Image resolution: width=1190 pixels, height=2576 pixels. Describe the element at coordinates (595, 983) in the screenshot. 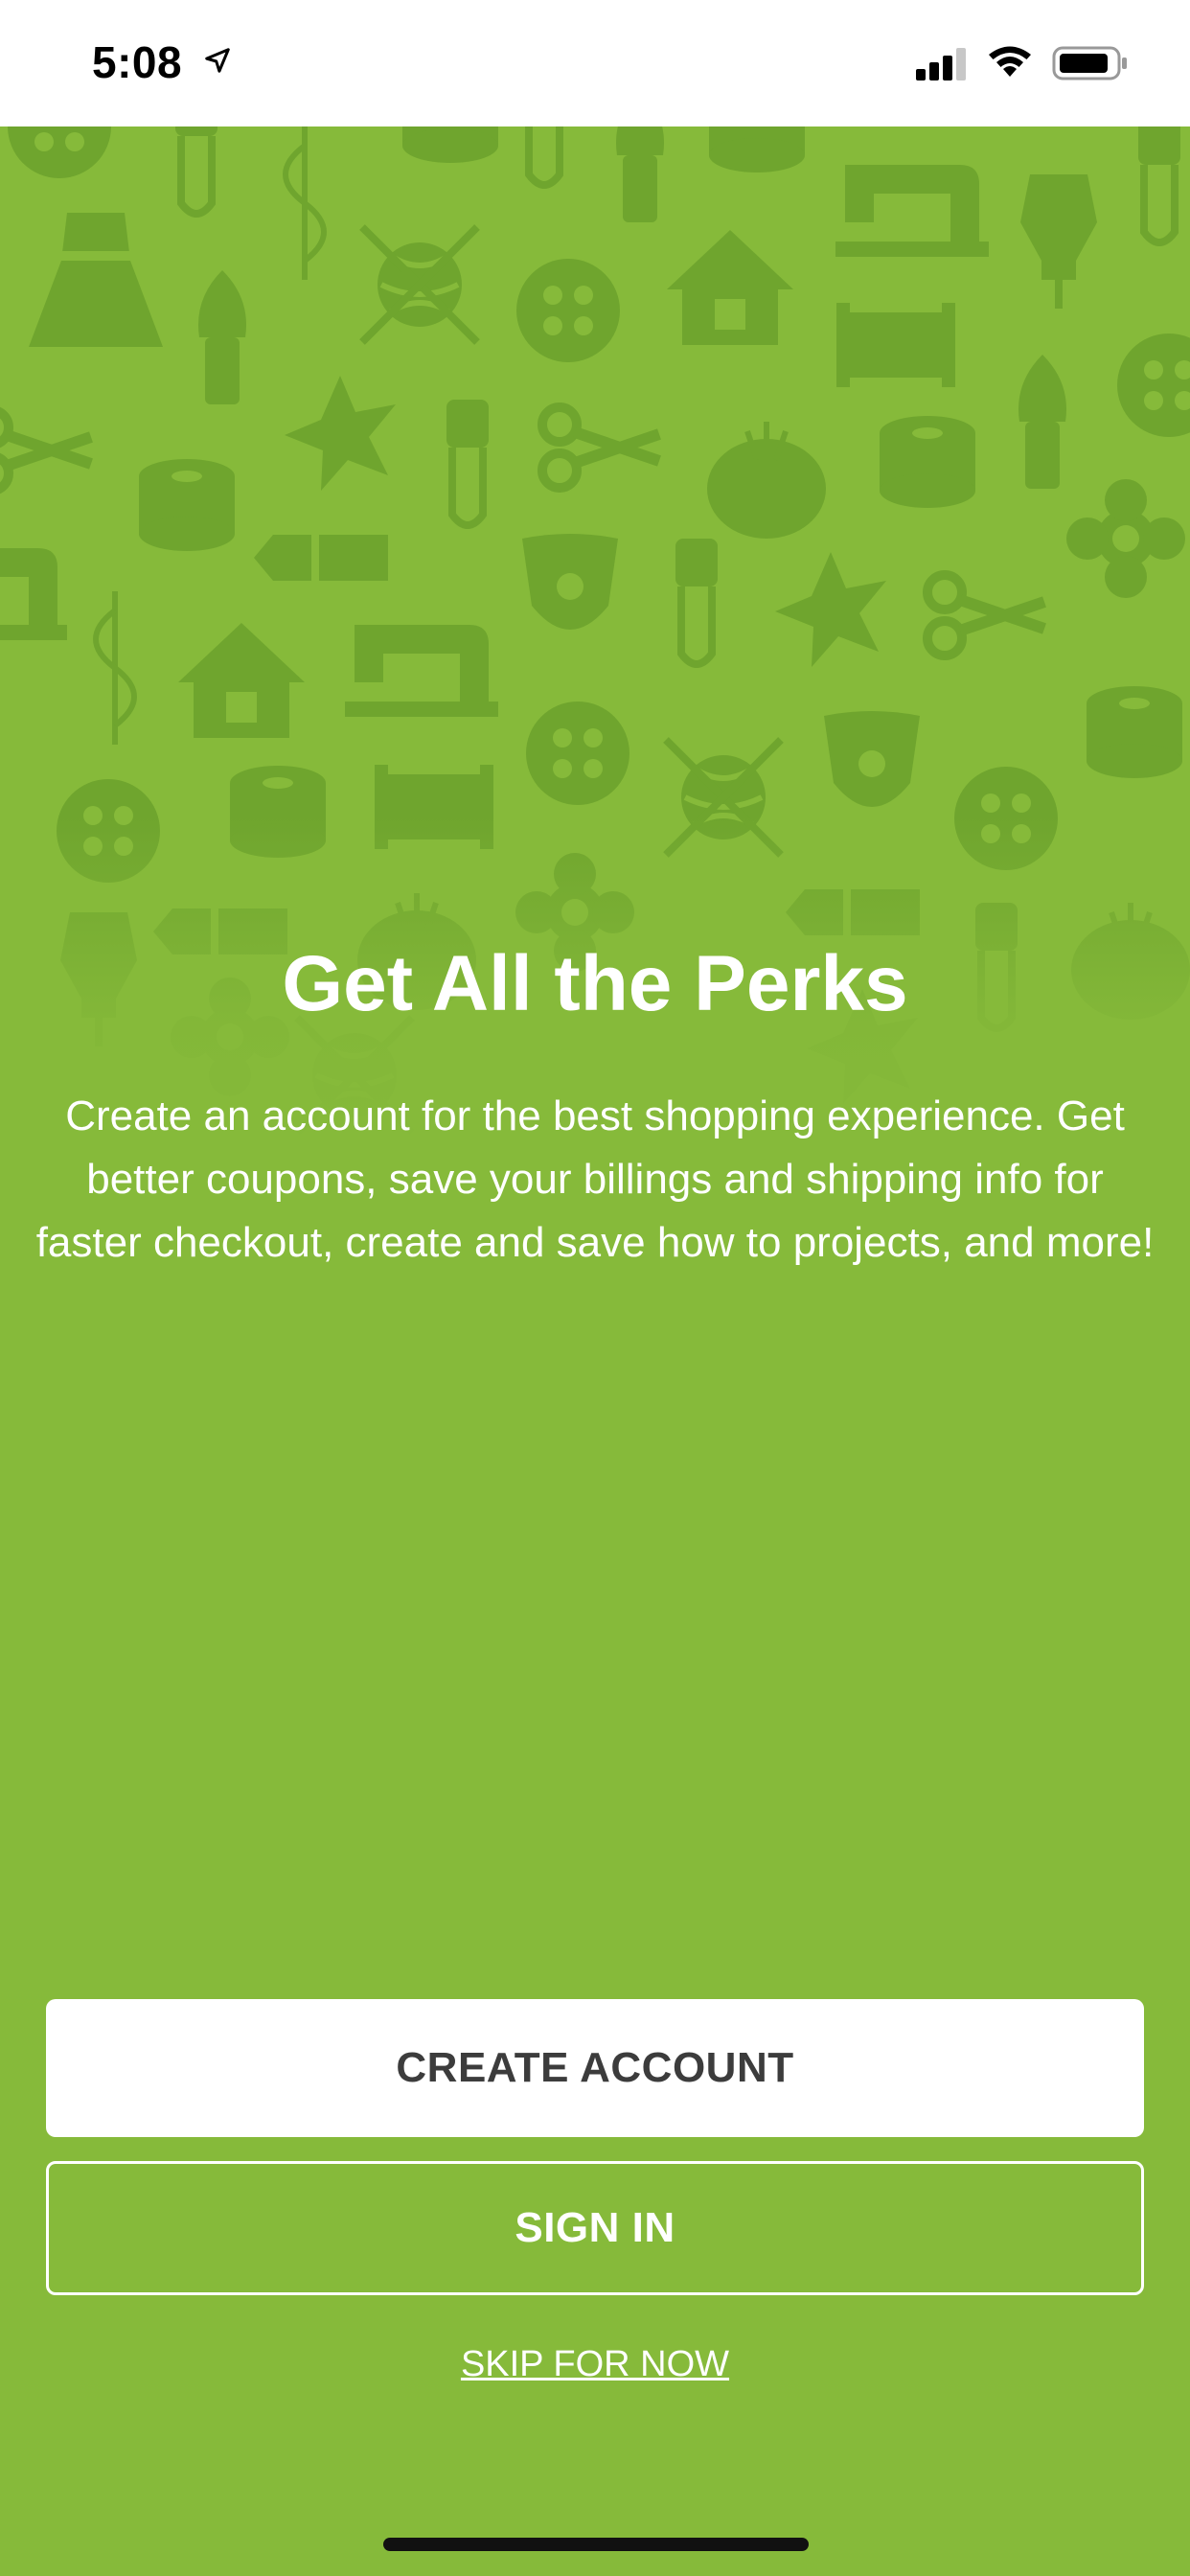

I see `page-title: Get All the Perks` at that location.